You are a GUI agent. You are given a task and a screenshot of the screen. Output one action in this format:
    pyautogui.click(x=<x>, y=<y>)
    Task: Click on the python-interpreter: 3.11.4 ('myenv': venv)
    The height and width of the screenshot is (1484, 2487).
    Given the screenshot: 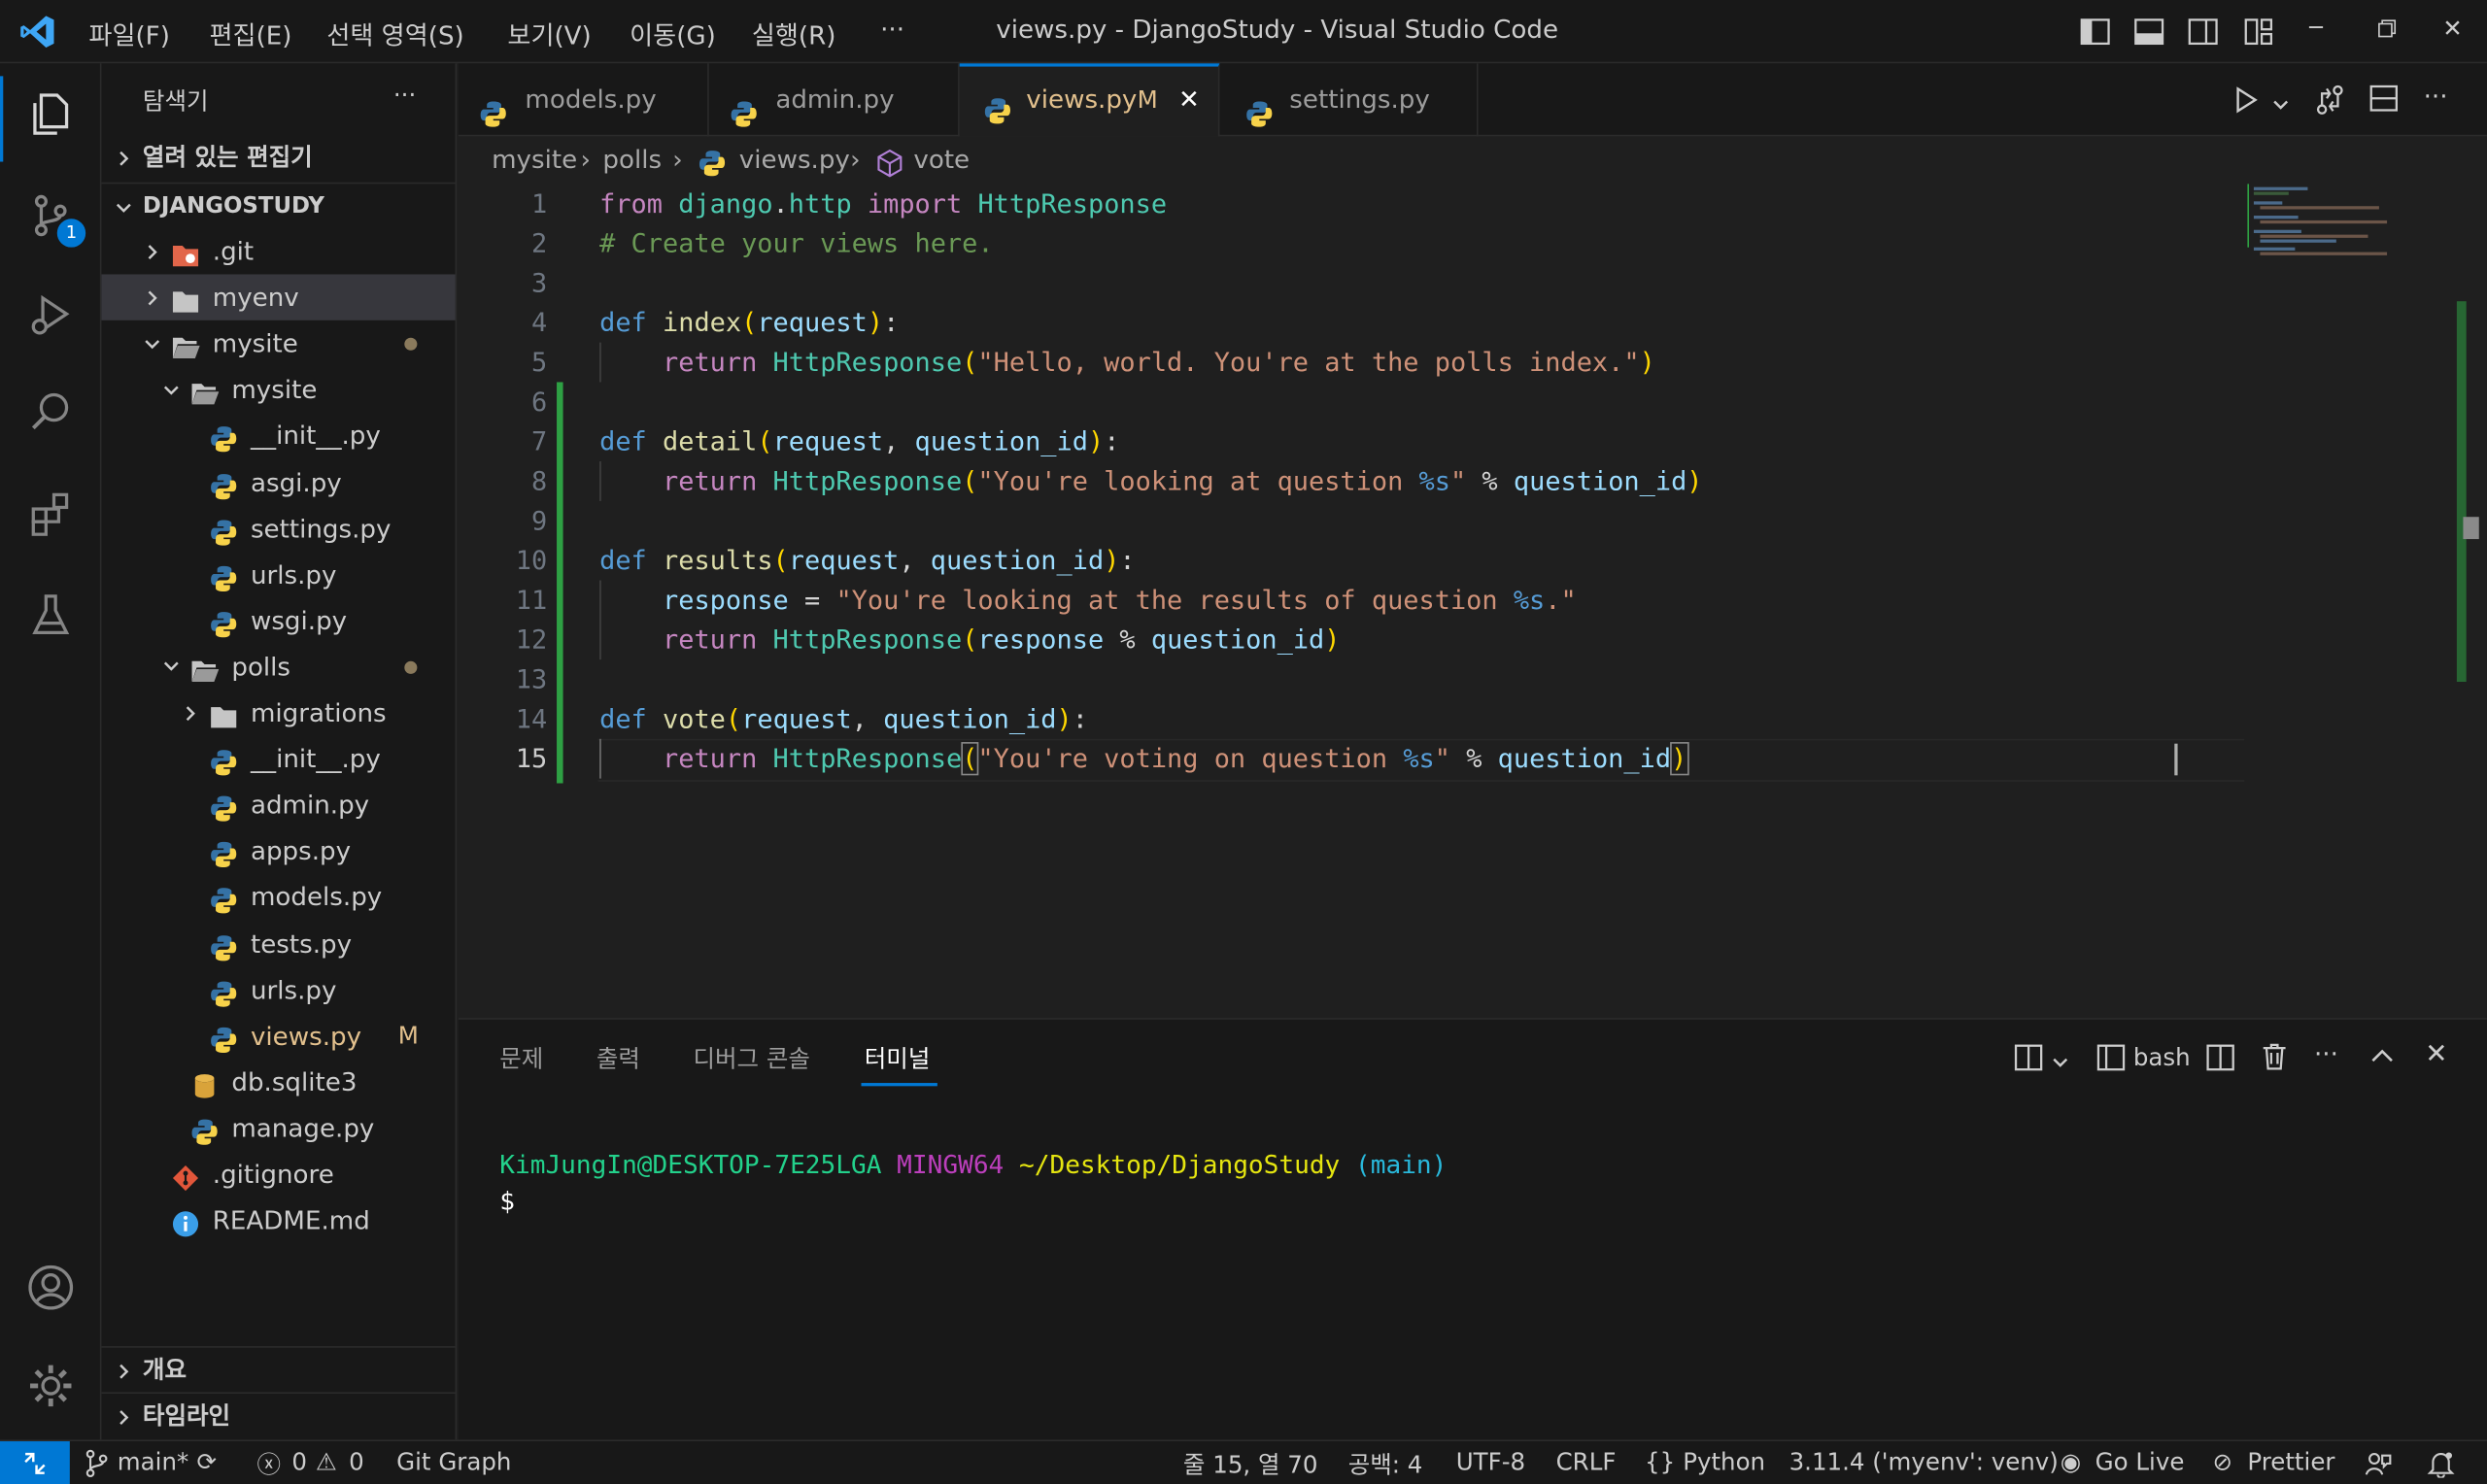 What is the action you would take?
    pyautogui.click(x=1924, y=1462)
    